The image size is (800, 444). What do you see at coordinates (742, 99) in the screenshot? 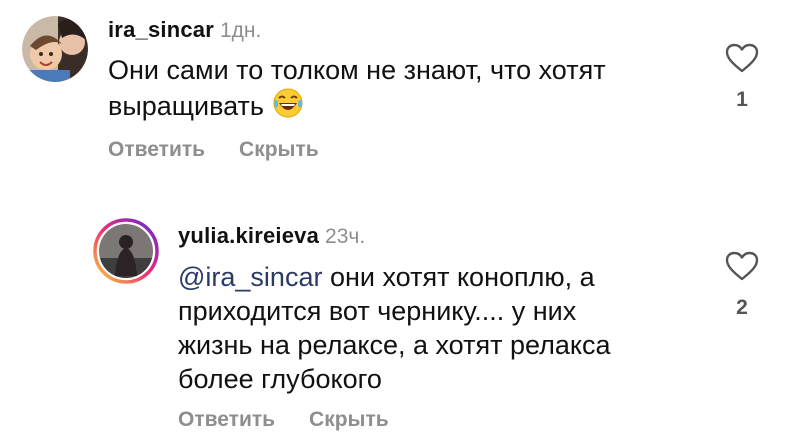
I see `like-count: 1` at bounding box center [742, 99].